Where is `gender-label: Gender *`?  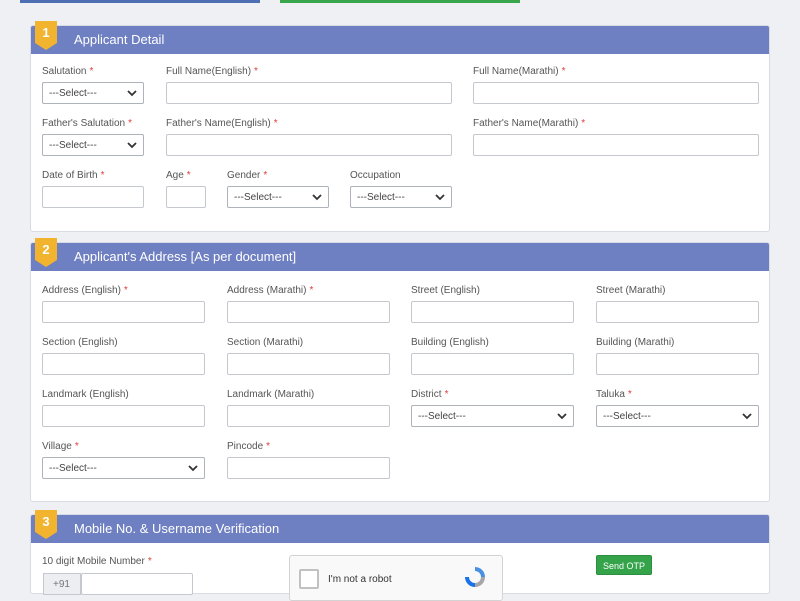
gender-label: Gender * is located at coordinates (247, 175).